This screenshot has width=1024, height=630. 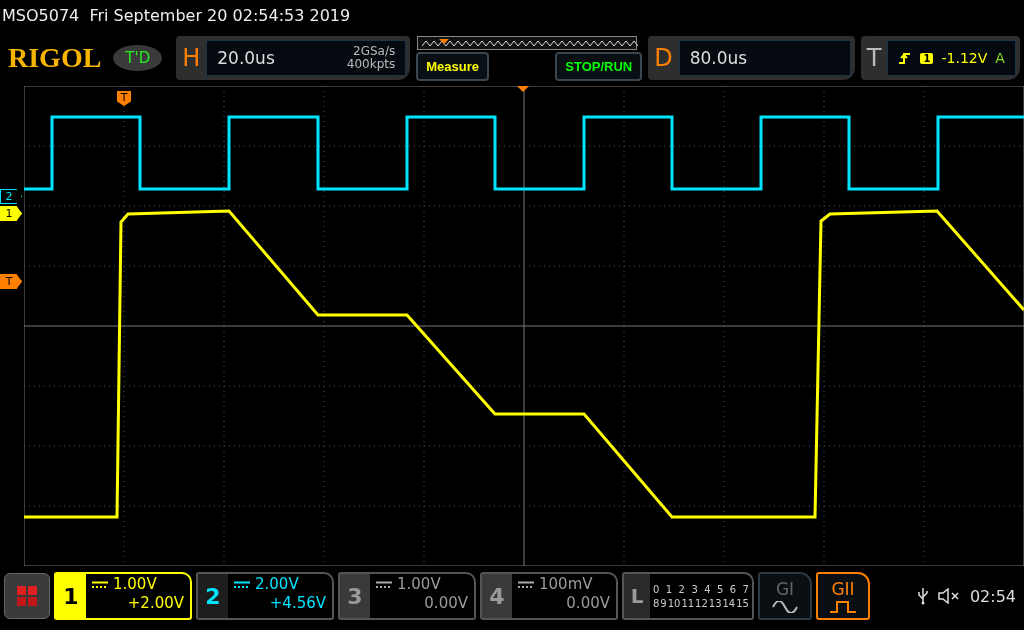 I want to click on delay-panel: D 80.0us, so click(x=751, y=58).